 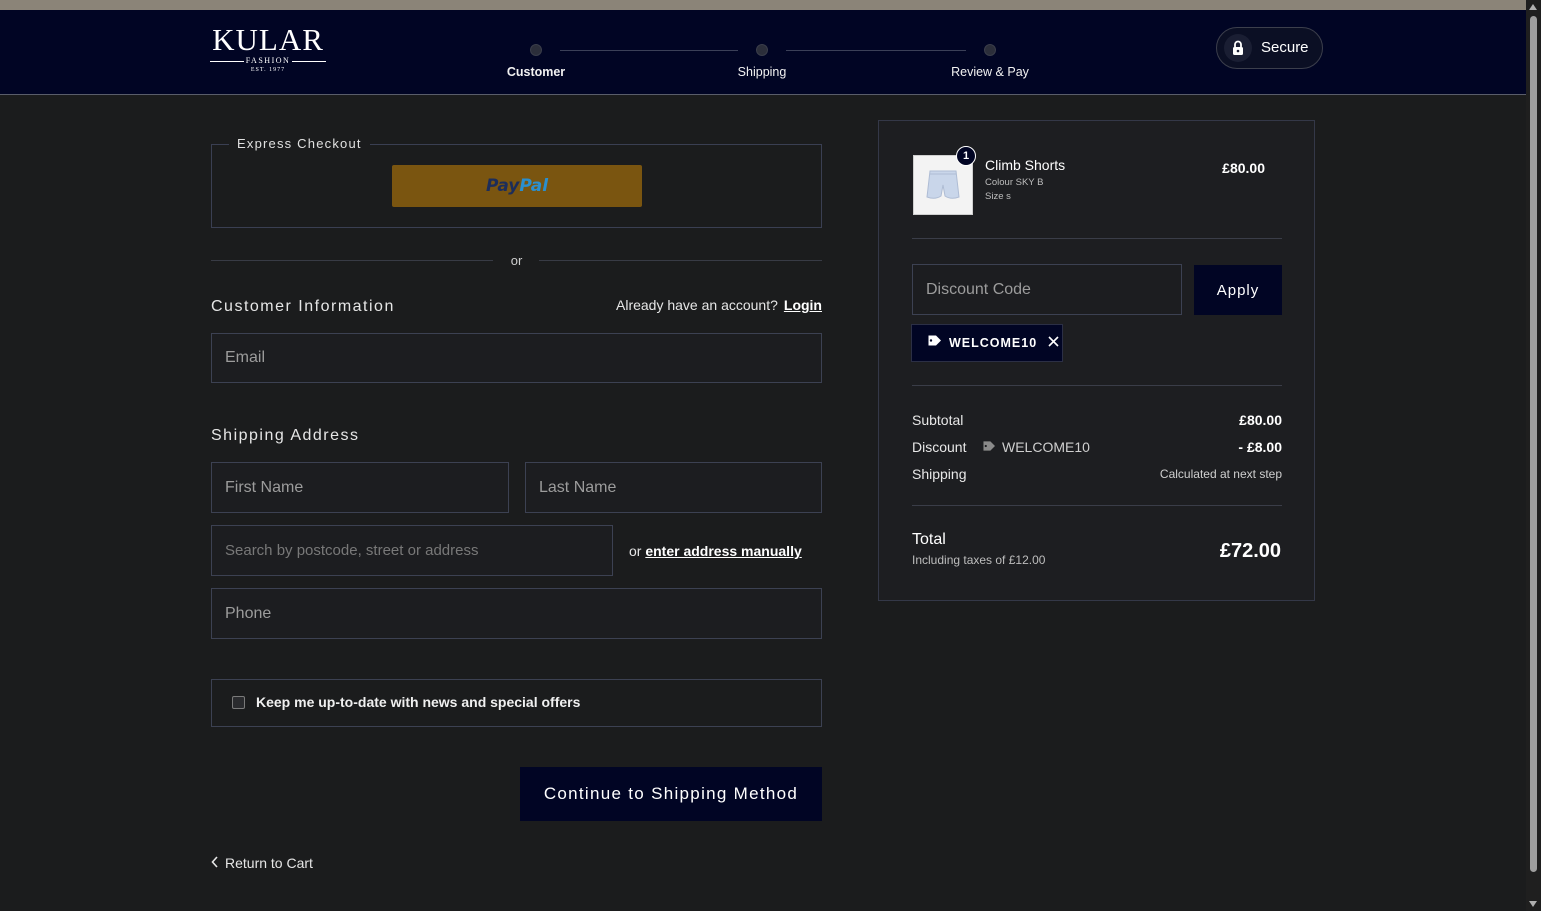 What do you see at coordinates (671, 794) in the screenshot?
I see `continue-to-shipping-button: Continue to Shipping Method` at bounding box center [671, 794].